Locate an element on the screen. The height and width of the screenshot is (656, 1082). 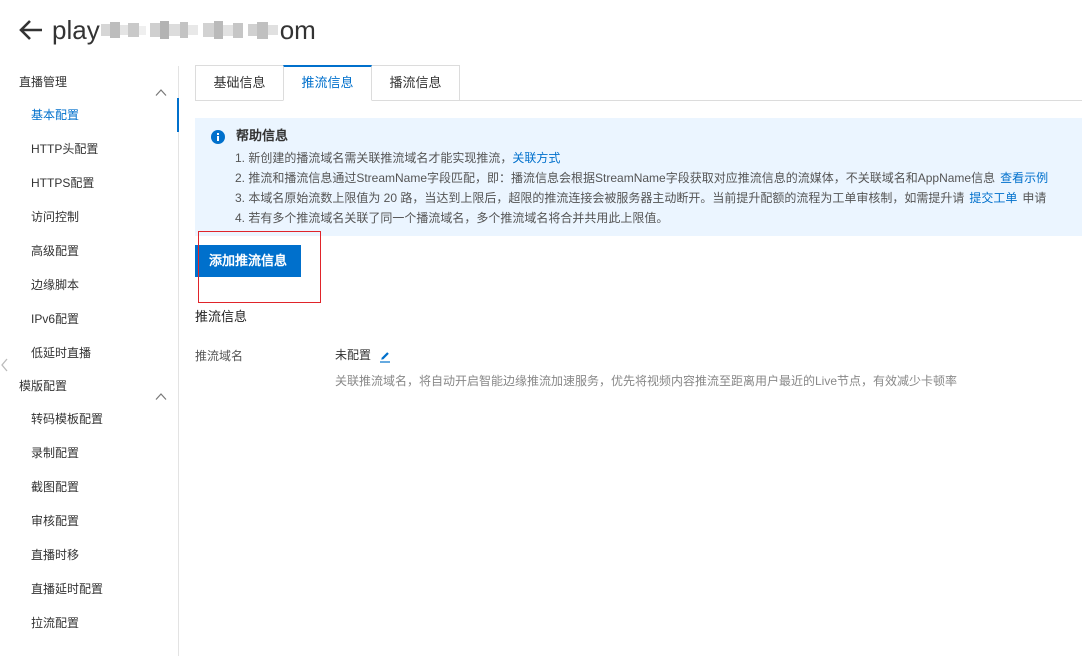
page-title: play om is located at coordinates (184, 30).